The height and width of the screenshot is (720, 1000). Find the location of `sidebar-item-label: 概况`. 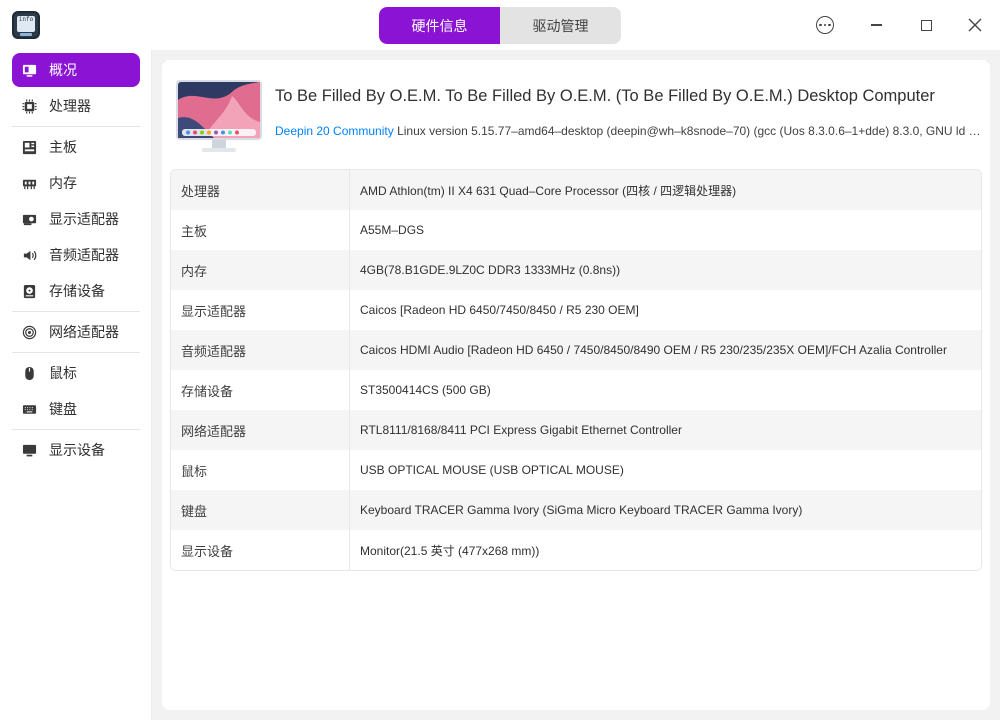

sidebar-item-label: 概况 is located at coordinates (63, 71).